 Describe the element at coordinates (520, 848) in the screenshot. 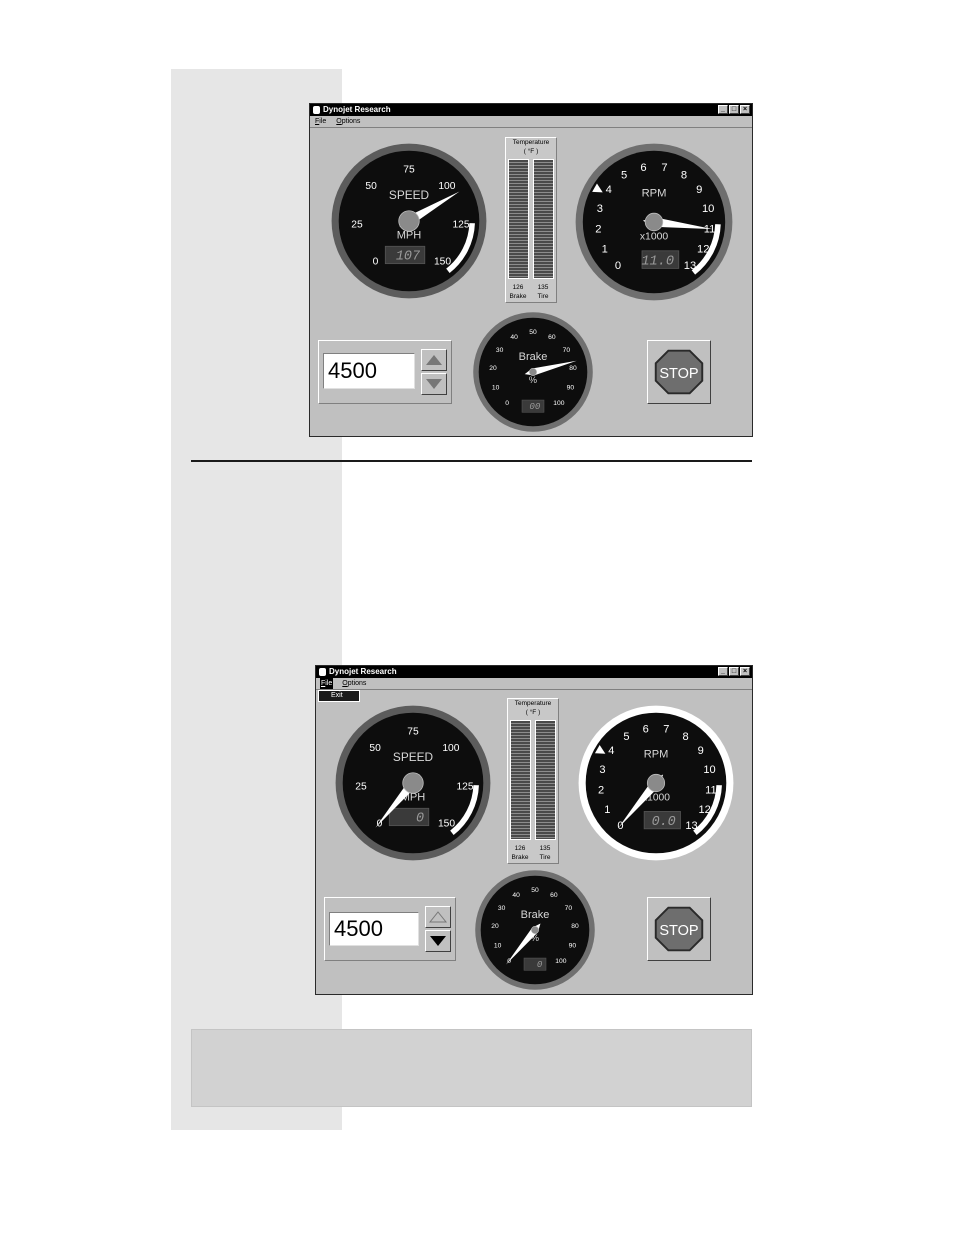

I see `brake-temp-value: 126` at that location.